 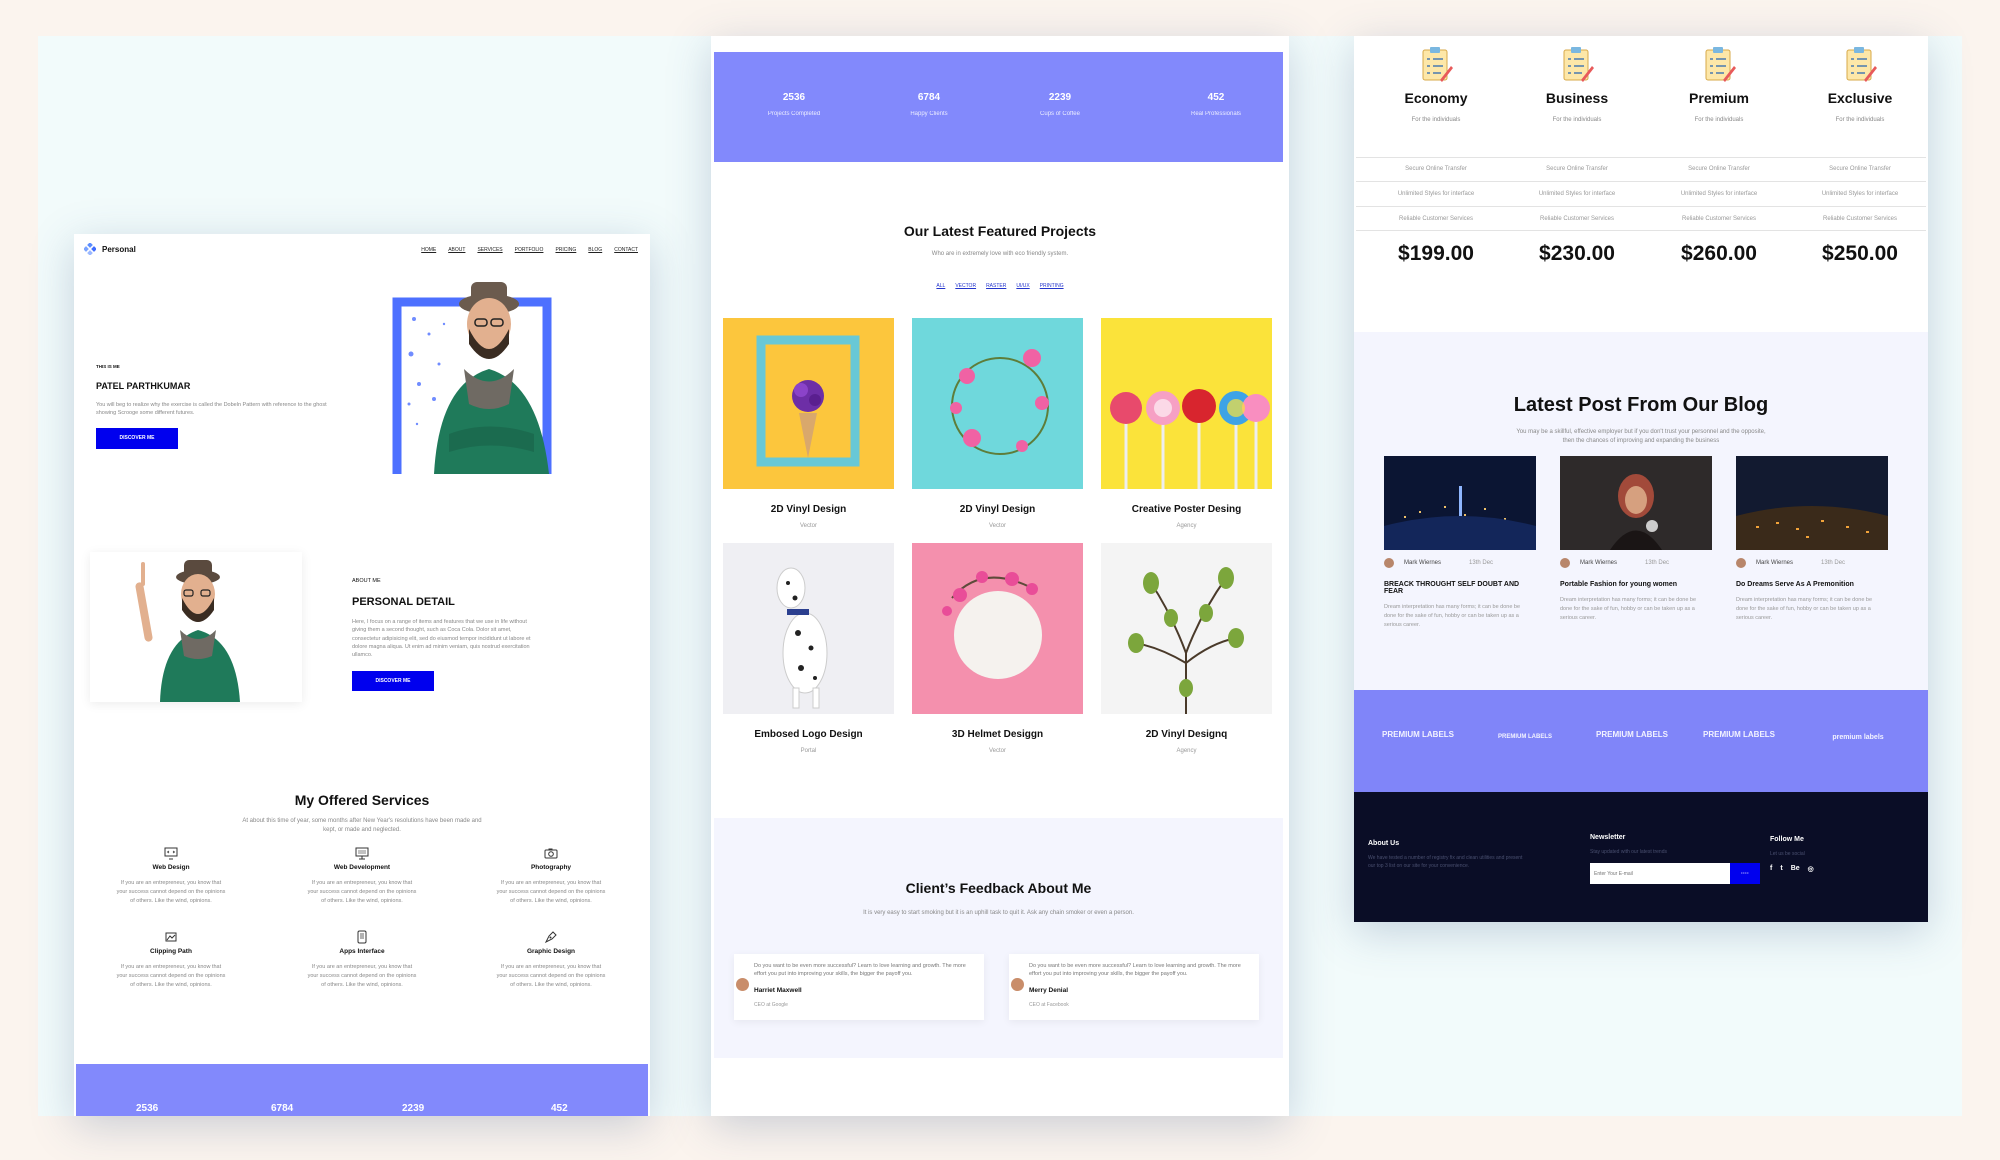 I want to click on hero-discover-button: DISCOVER ME, so click(x=137, y=438).